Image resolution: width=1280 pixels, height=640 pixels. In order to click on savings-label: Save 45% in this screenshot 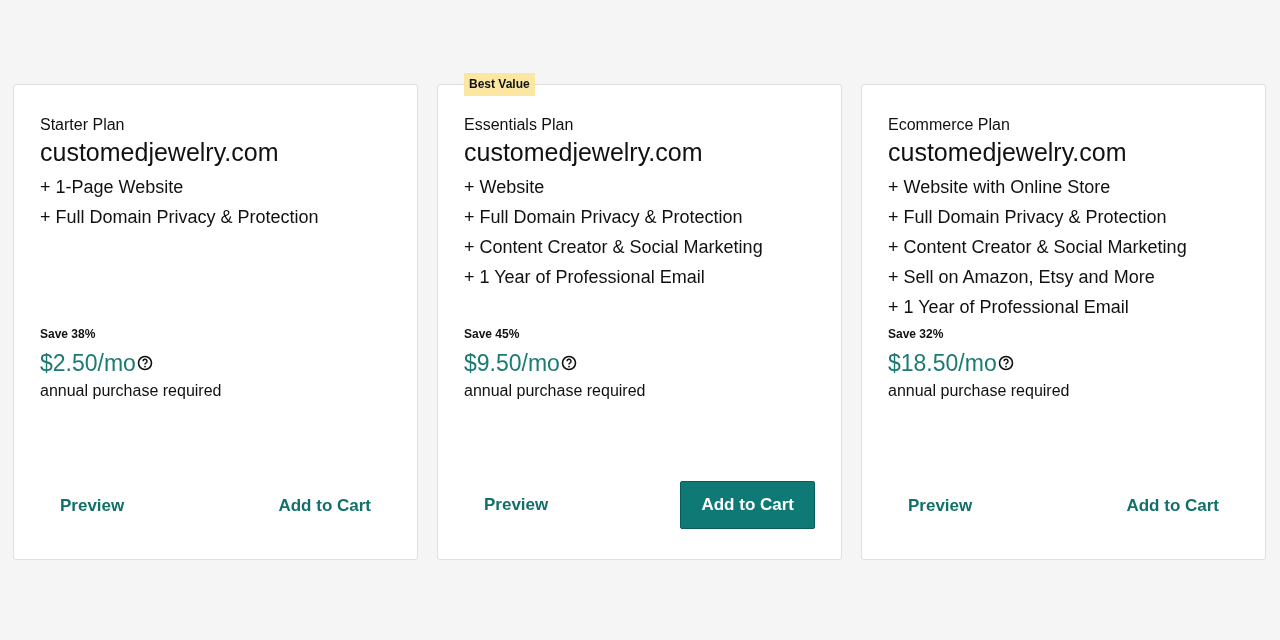, I will do `click(492, 334)`.